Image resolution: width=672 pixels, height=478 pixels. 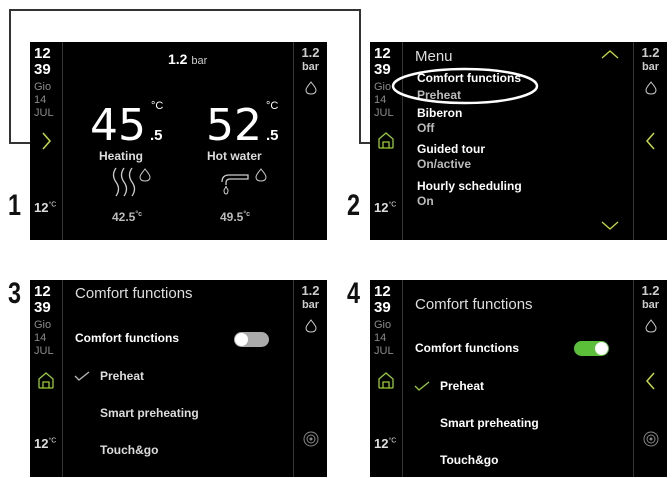 What do you see at coordinates (15, 293) in the screenshot?
I see `step-number-3: 3` at bounding box center [15, 293].